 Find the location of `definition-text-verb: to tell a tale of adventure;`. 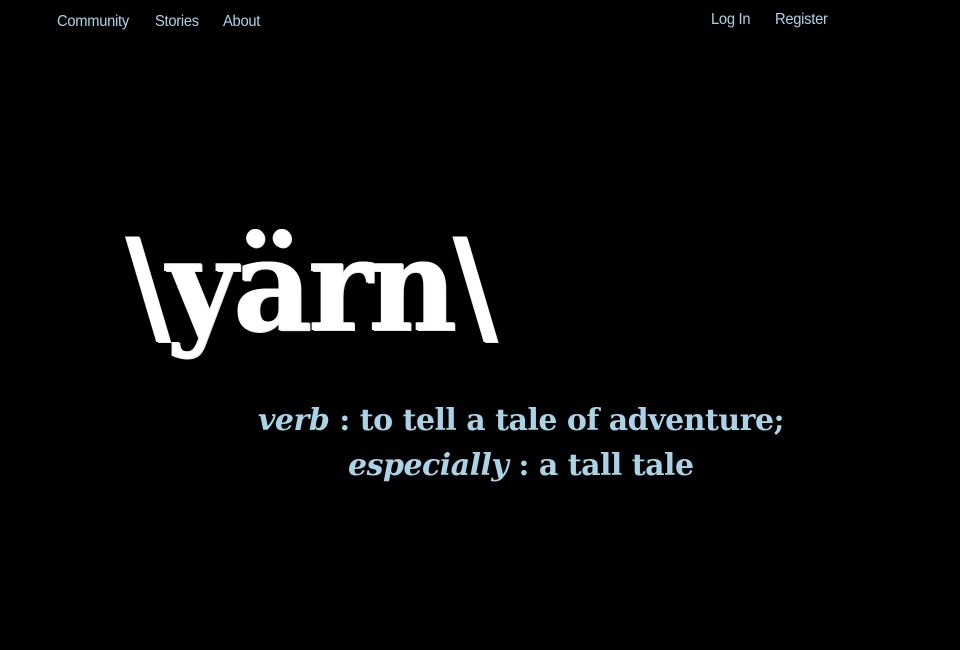

definition-text-verb: to tell a tale of adventure; is located at coordinates (572, 420).